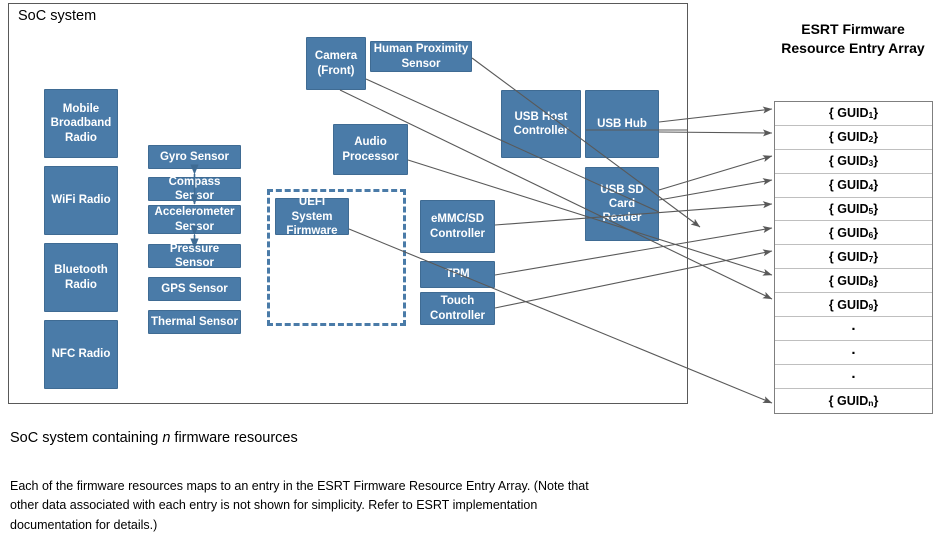 Image resolution: width=945 pixels, height=543 pixels. What do you see at coordinates (853, 114) in the screenshot?
I see `guid-table-row: { GUID 1 }` at bounding box center [853, 114].